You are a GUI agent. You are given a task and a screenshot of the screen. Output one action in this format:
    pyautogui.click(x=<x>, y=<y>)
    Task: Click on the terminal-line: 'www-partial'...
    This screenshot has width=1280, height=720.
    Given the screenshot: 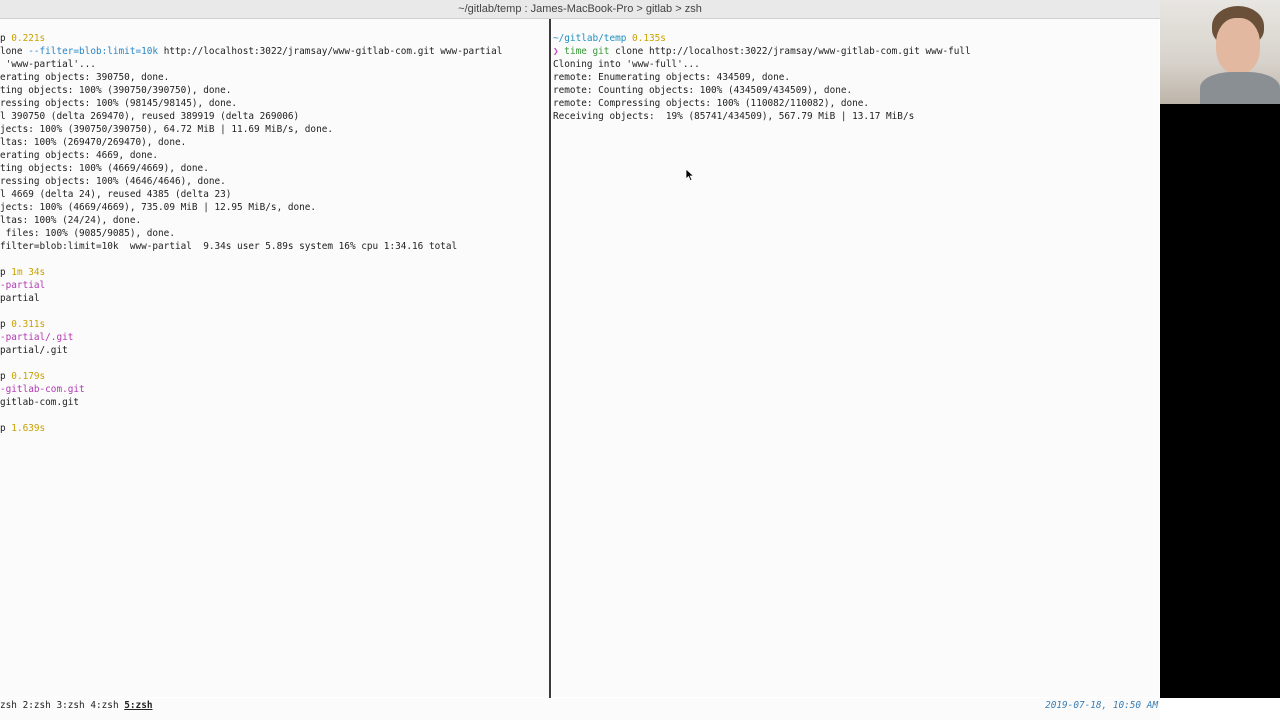 What is the action you would take?
    pyautogui.click(x=274, y=64)
    